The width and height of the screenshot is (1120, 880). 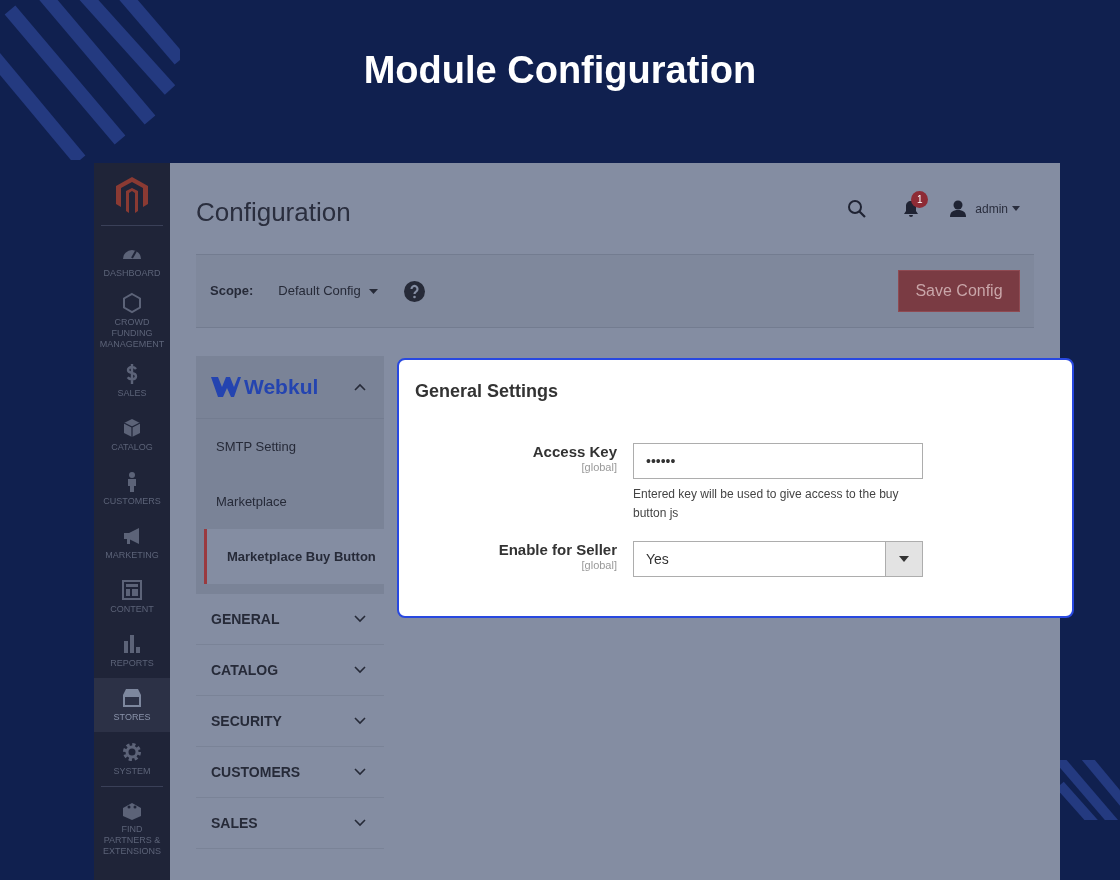 What do you see at coordinates (414, 291) in the screenshot?
I see `help-icon` at bounding box center [414, 291].